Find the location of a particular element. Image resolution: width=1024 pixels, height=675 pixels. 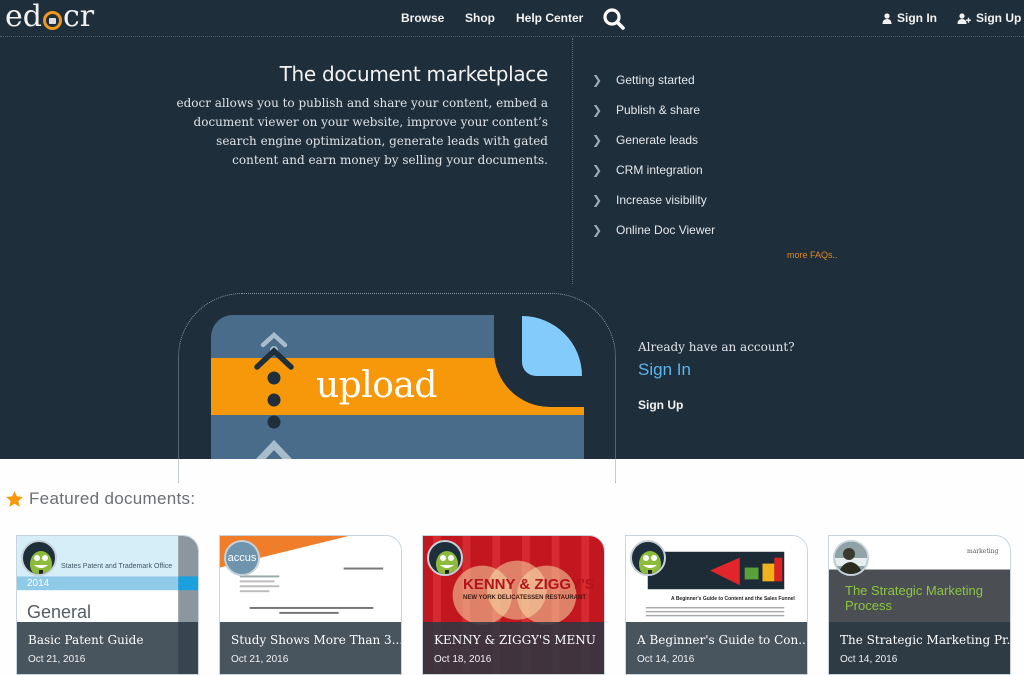

faq-item-online-doc-viewer: ❯ Online Doc Viewer is located at coordinates (653, 230).